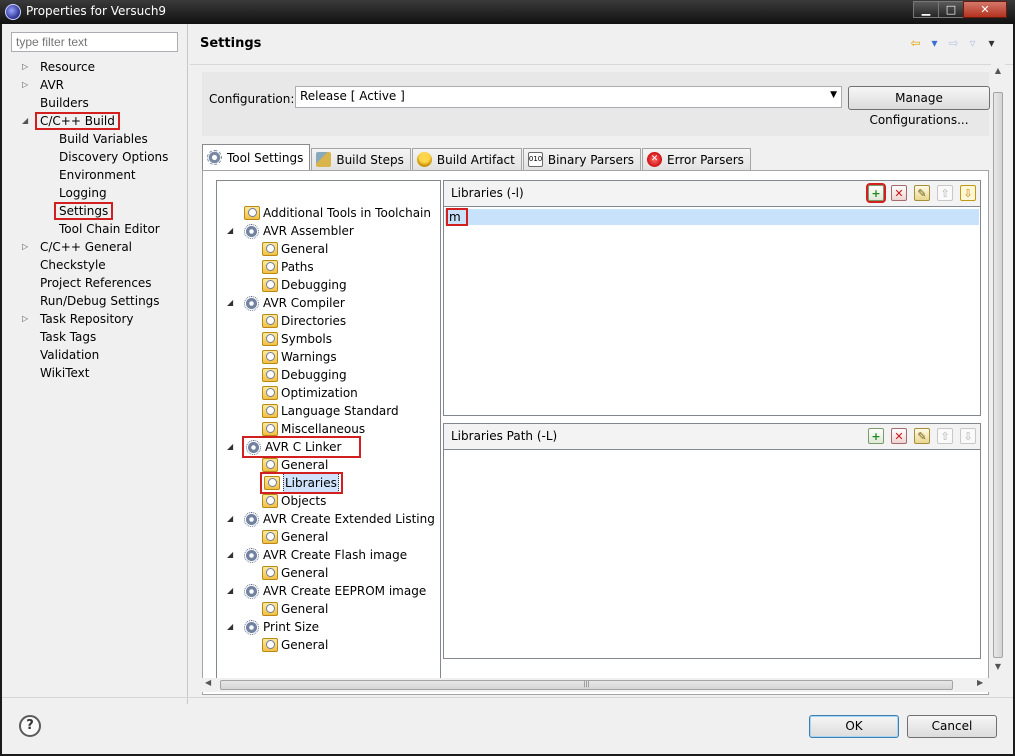  I want to click on scroll-thumb: |||, so click(586, 685).